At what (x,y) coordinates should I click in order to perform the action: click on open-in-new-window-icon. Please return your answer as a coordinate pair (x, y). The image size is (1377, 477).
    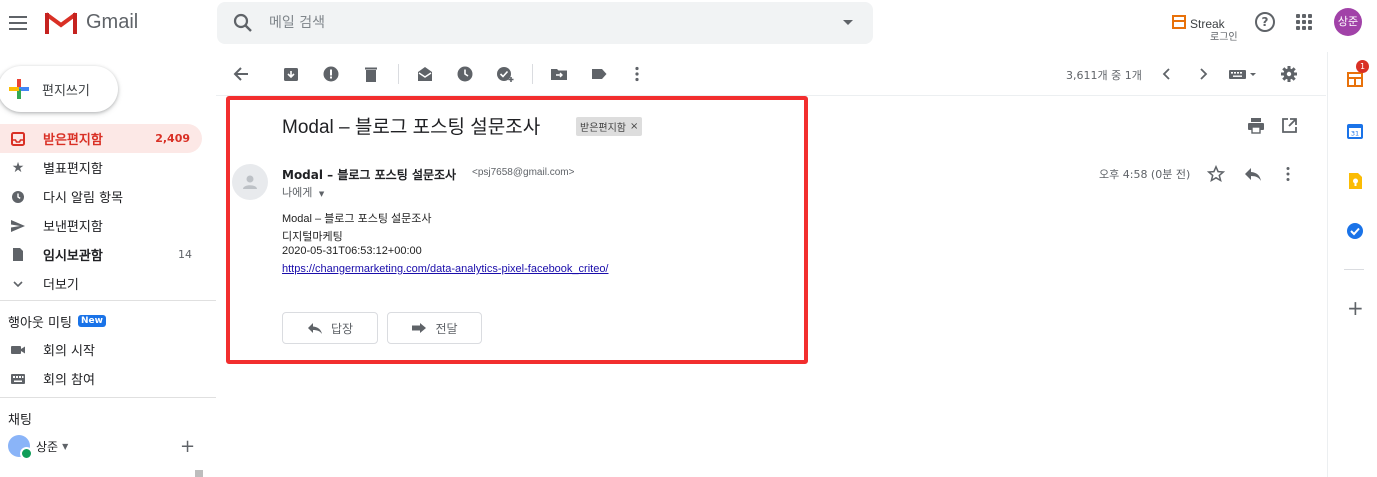
    Looking at the image, I should click on (1289, 125).